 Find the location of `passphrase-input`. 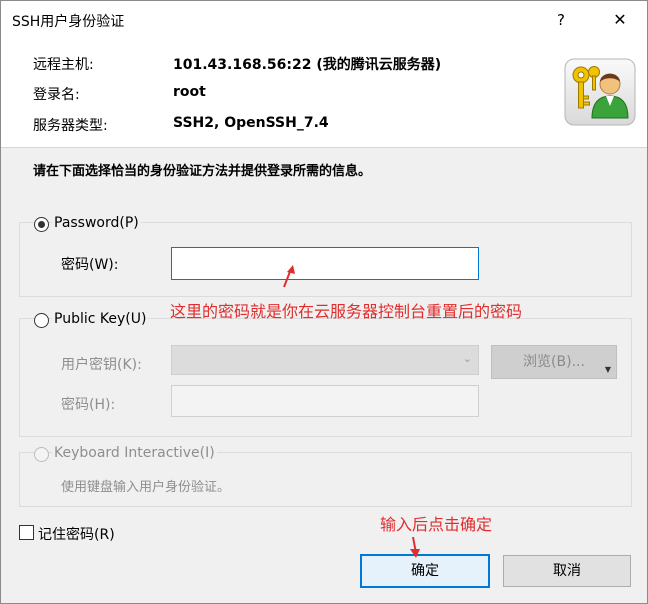

passphrase-input is located at coordinates (325, 401).